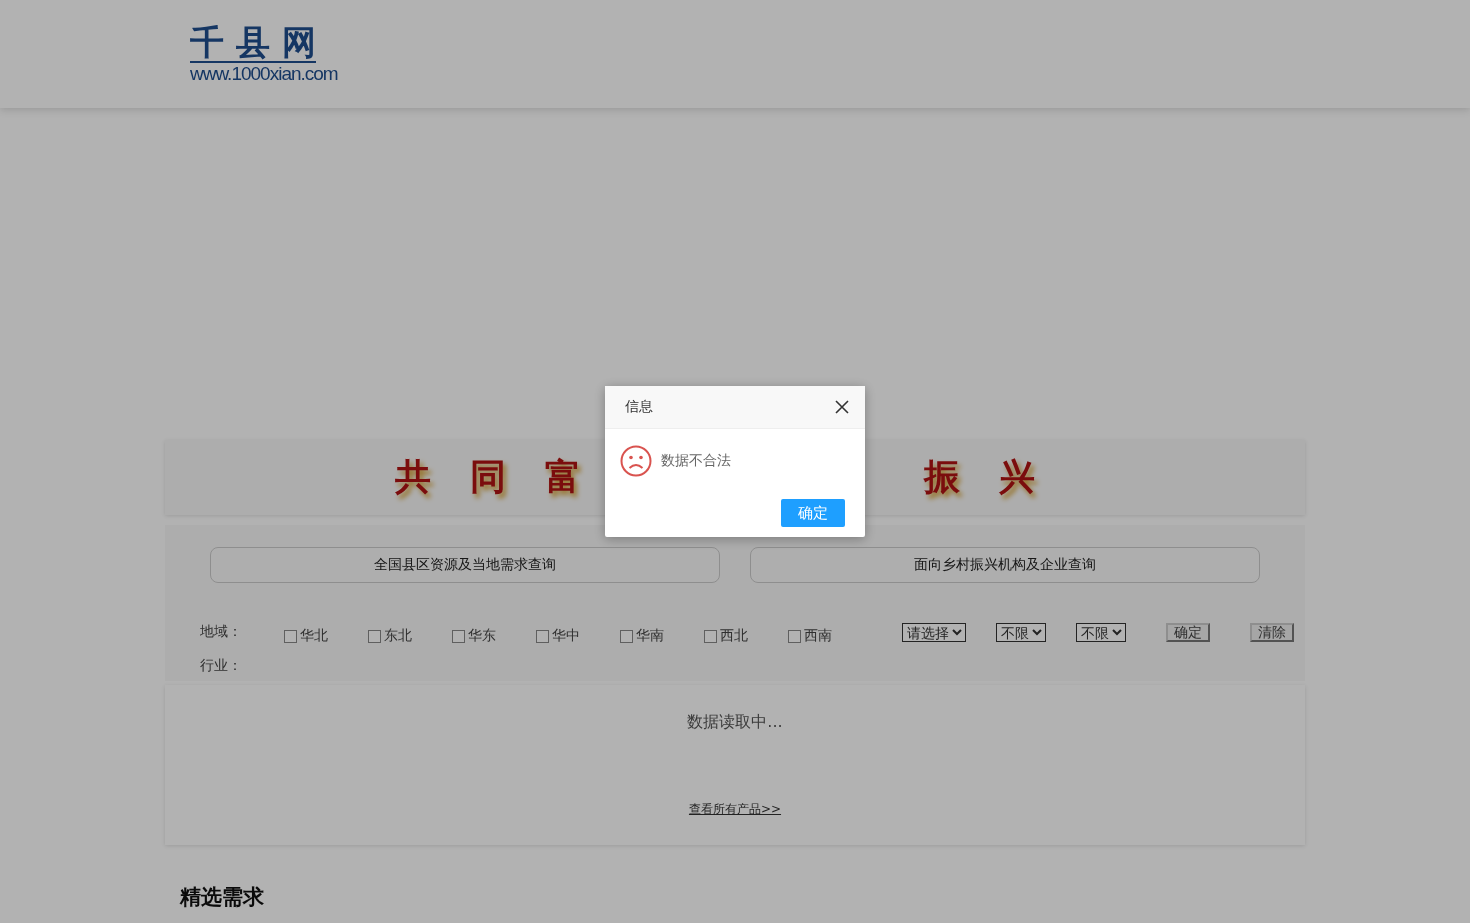 Image resolution: width=1470 pixels, height=923 pixels. What do you see at coordinates (735, 809) in the screenshot?
I see `all-products-link: 查看所有产品>>` at bounding box center [735, 809].